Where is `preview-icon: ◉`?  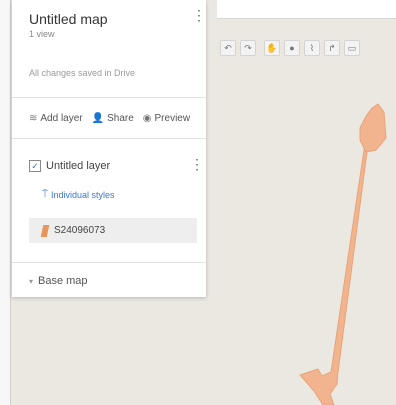 preview-icon: ◉ is located at coordinates (147, 118).